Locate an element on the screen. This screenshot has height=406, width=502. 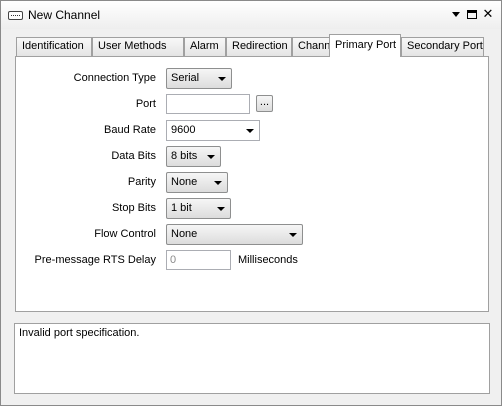
tab-user-methods: User Methods is located at coordinates (138, 46).